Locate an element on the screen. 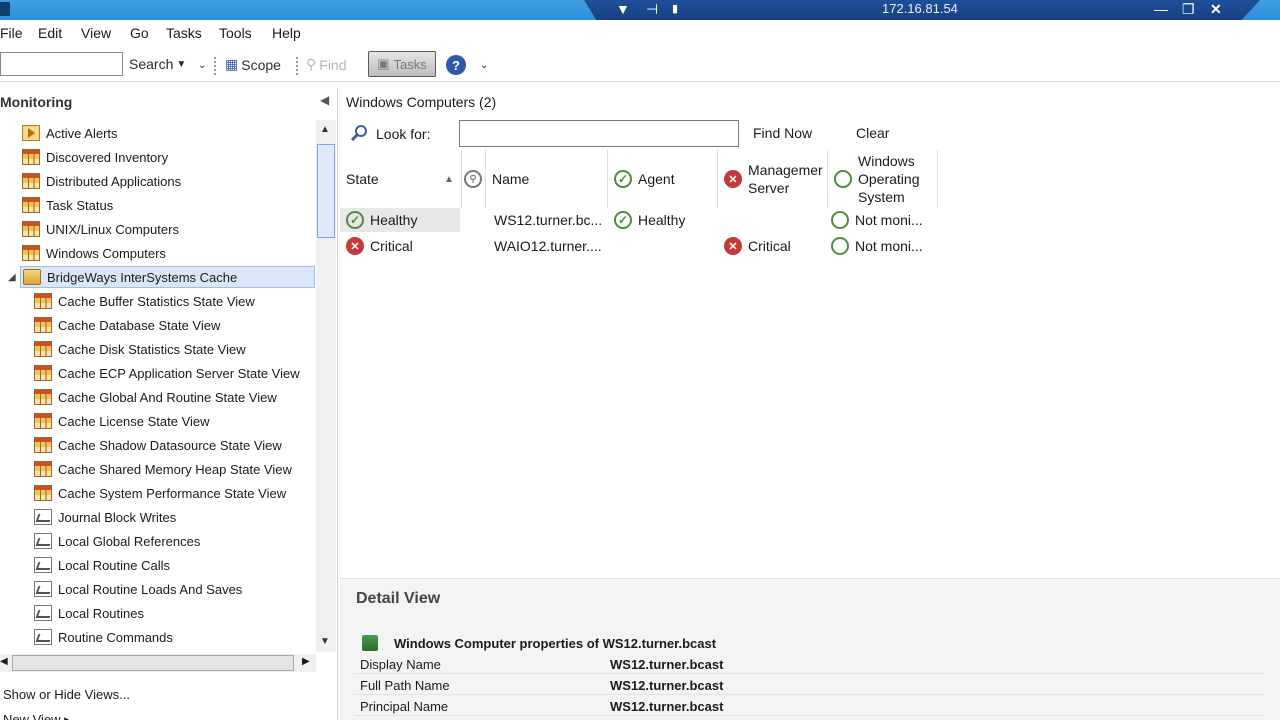  tree-item-cache-ecp-application-server: Cache ECP Application Server State View is located at coordinates (167, 373).